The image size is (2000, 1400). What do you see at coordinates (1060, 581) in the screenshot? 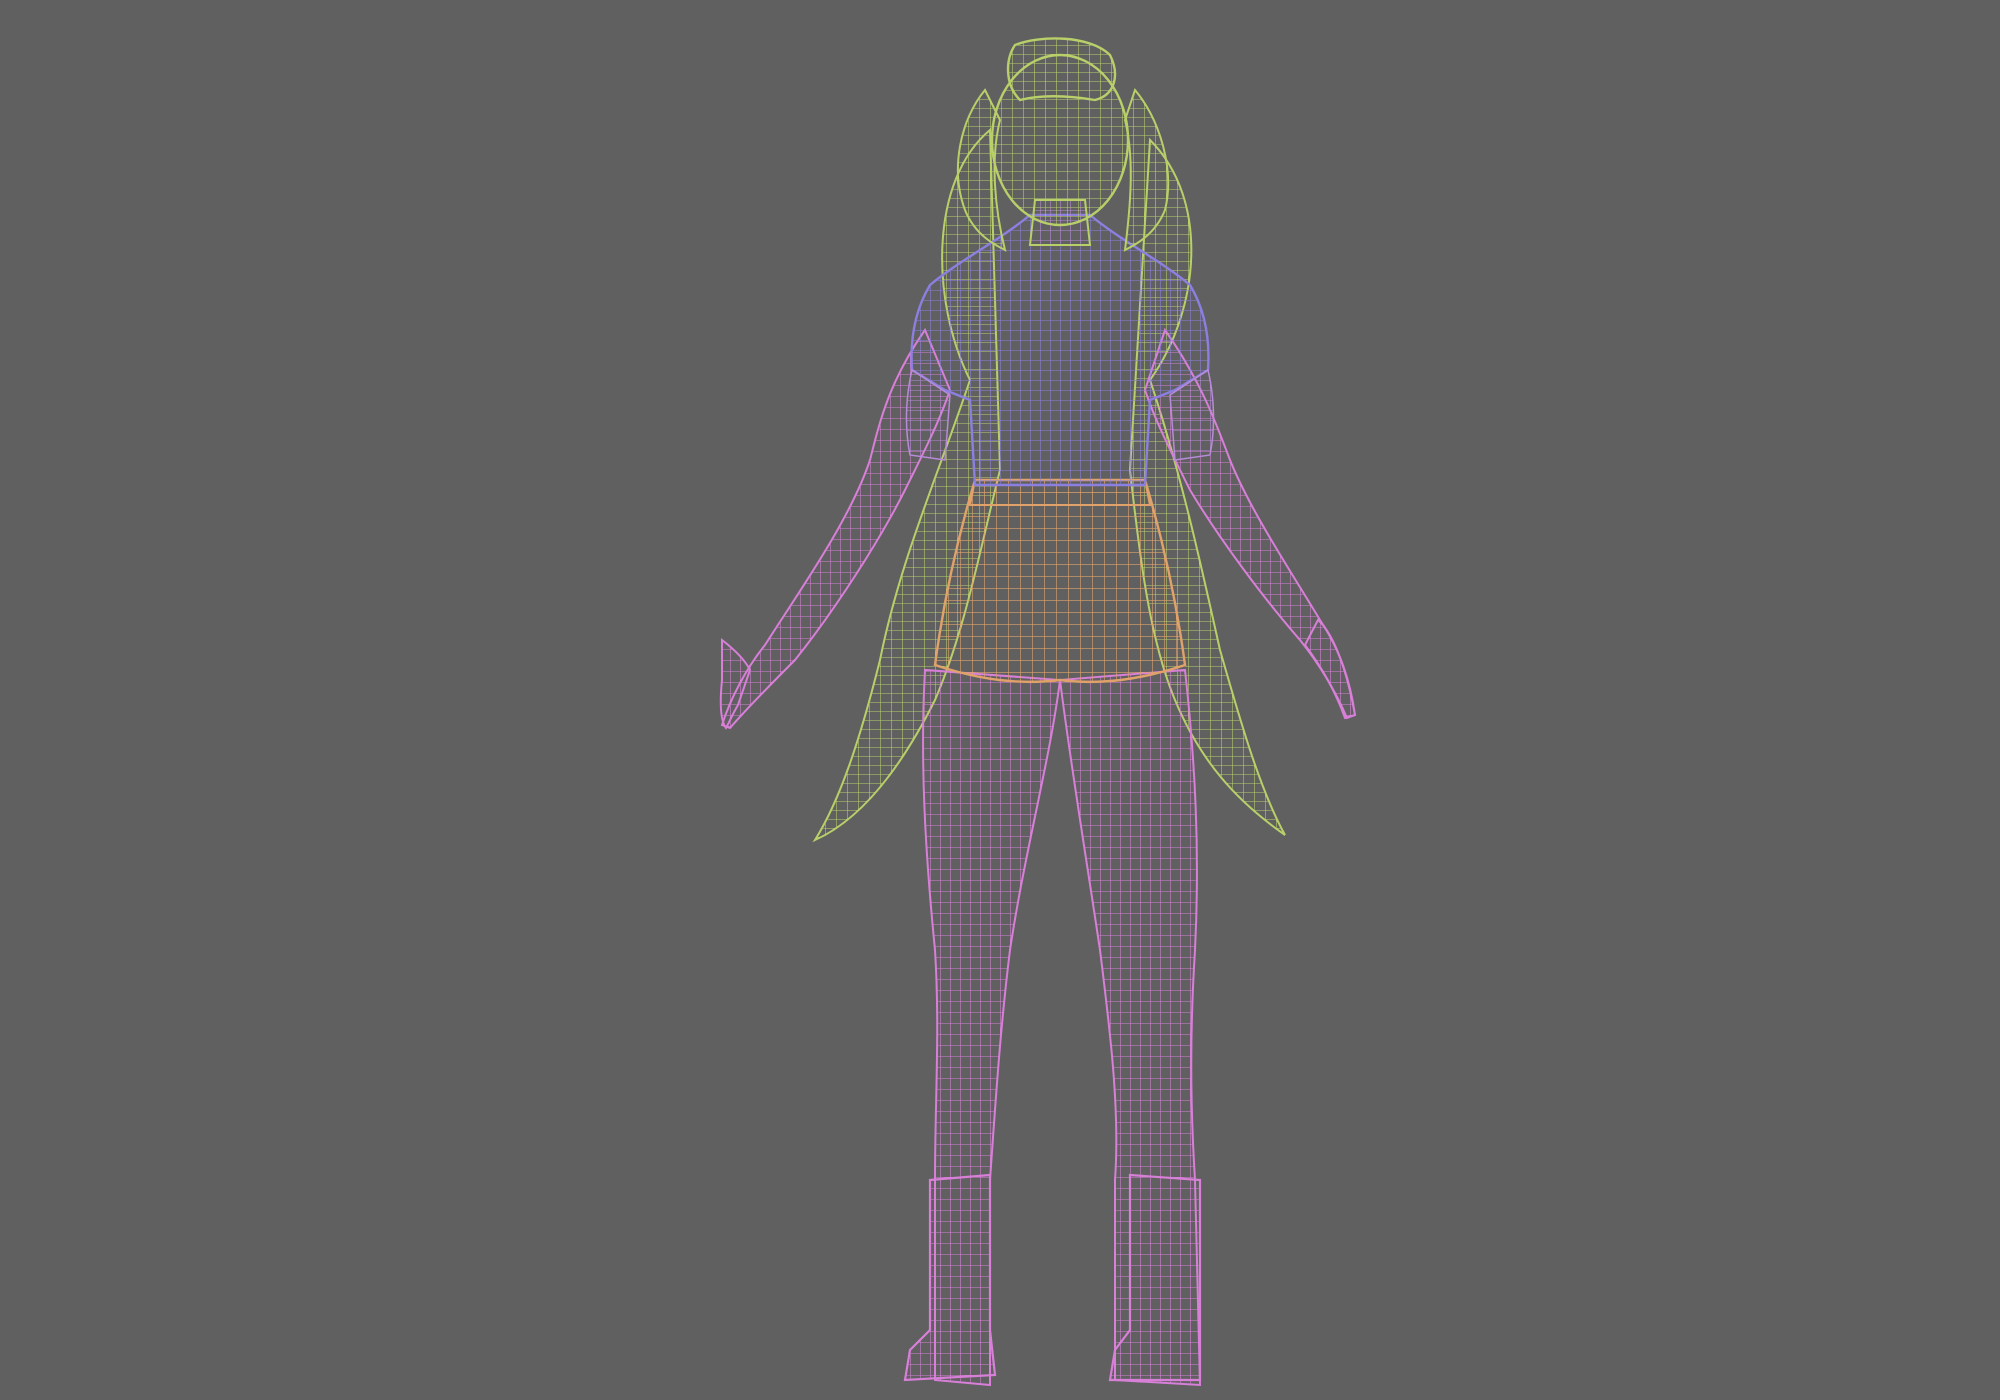
I see `shorts` at bounding box center [1060, 581].